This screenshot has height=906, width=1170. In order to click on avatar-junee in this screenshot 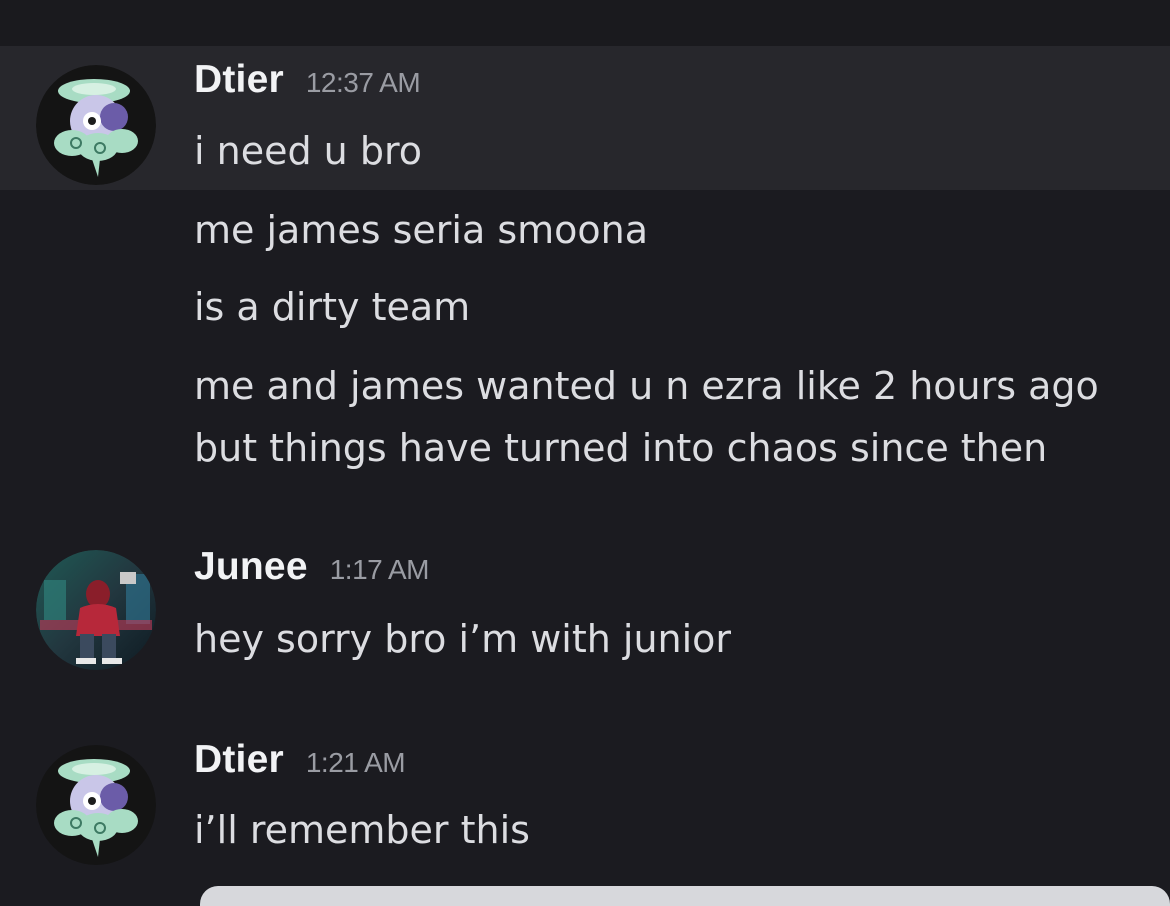, I will do `click(96, 610)`.